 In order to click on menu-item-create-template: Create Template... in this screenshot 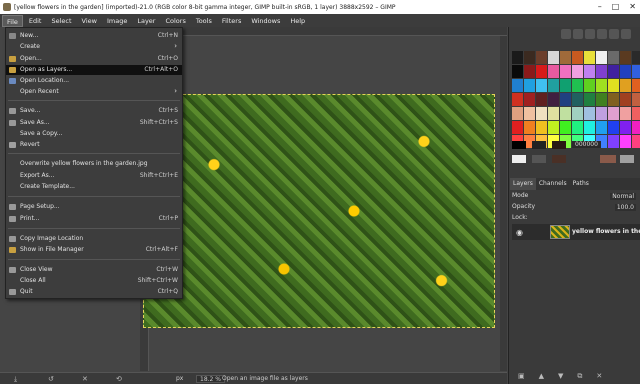, I will do `click(94, 187)`.